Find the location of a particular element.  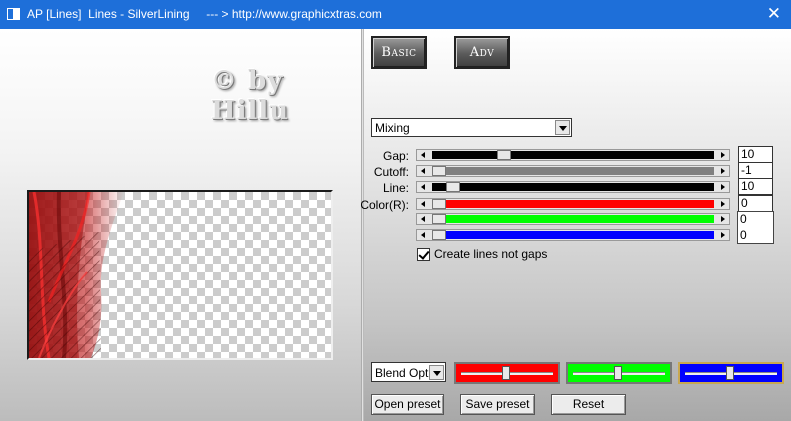

color-g-slider-track is located at coordinates (573, 219).